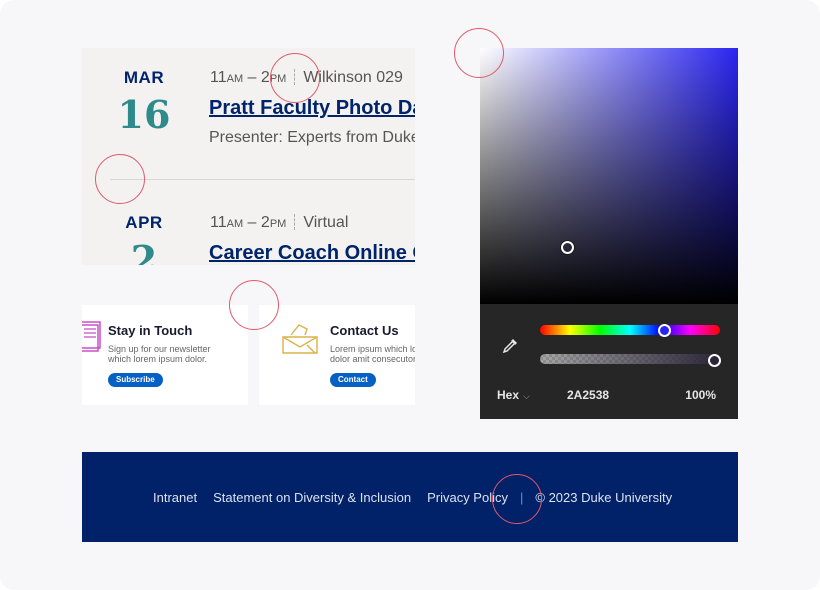 The width and height of the screenshot is (820, 590). What do you see at coordinates (510, 346) in the screenshot?
I see `eyedropper-icon` at bounding box center [510, 346].